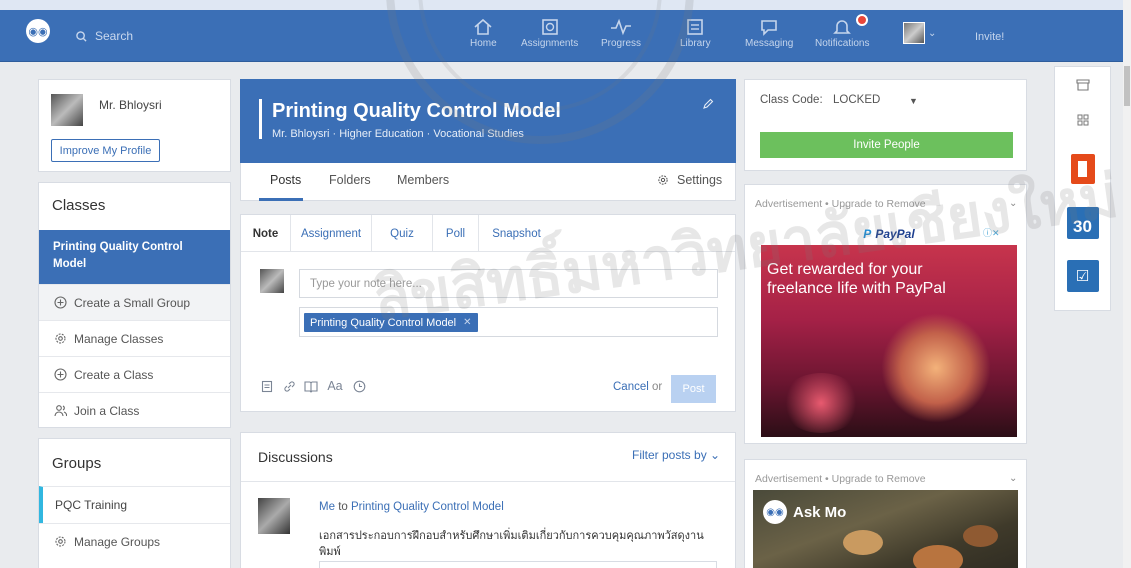 The height and width of the screenshot is (568, 1131). I want to click on post-attachment, so click(518, 564).